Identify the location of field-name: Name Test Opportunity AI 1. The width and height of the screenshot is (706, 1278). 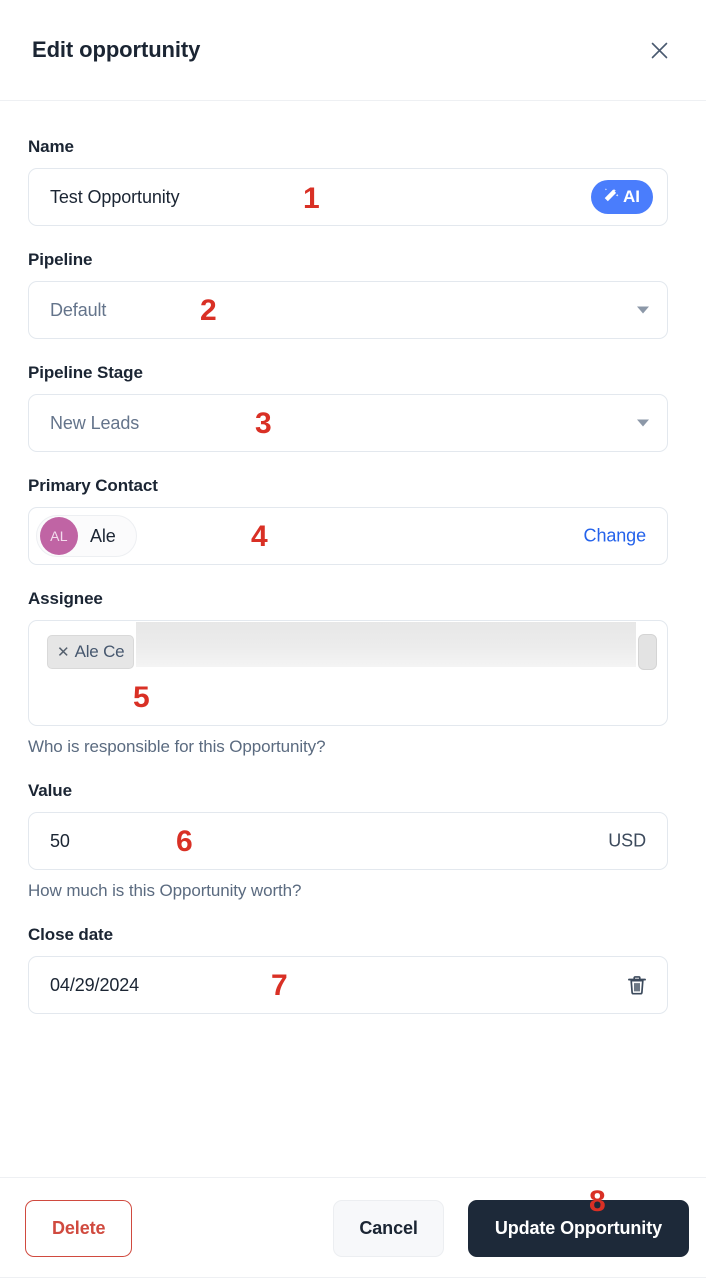
(353, 181).